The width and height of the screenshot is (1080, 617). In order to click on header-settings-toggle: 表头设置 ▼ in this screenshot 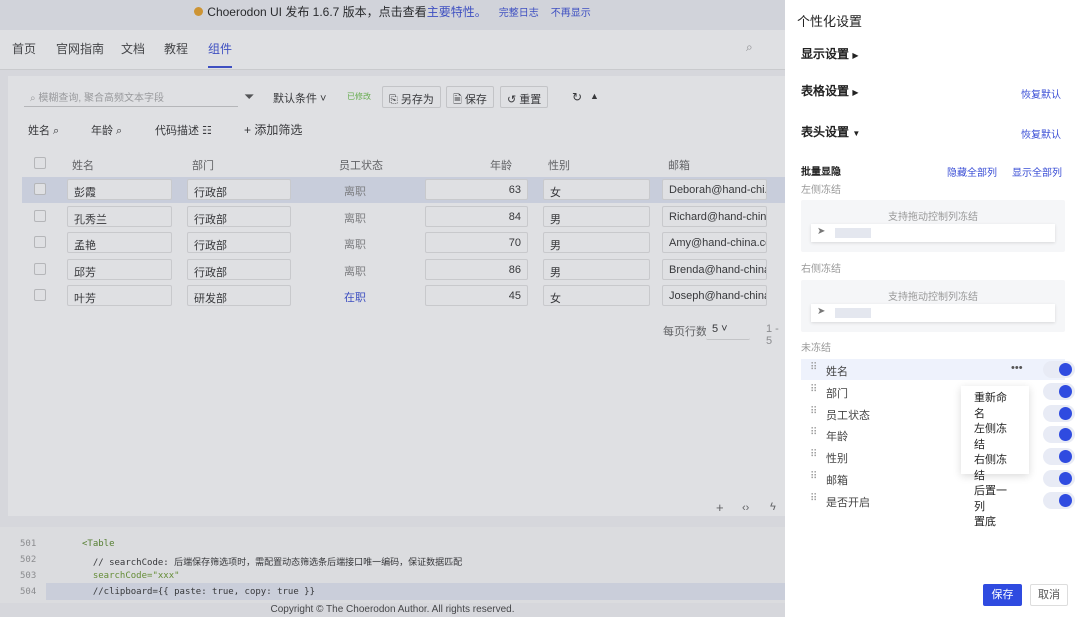, I will do `click(830, 131)`.